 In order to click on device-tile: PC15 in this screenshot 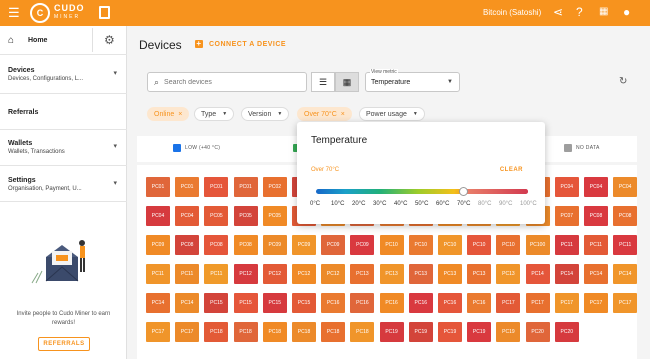, I will do `click(274, 303)`.